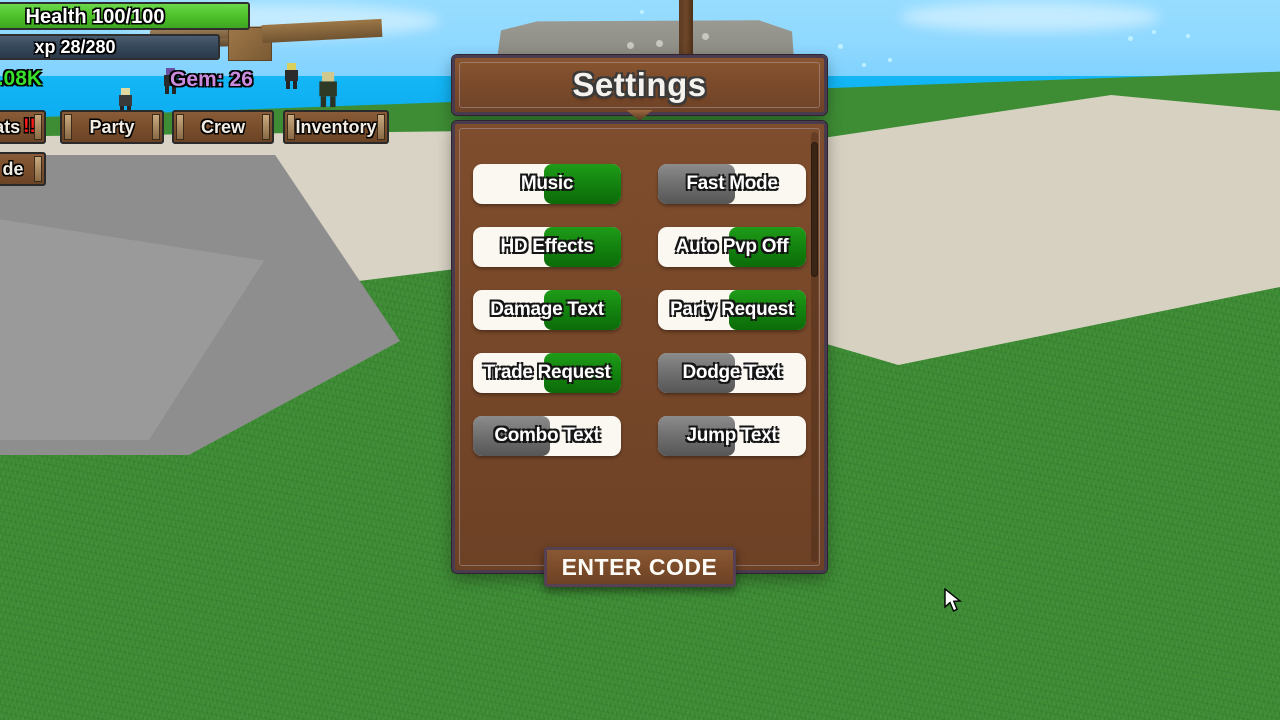 Image resolution: width=1280 pixels, height=720 pixels. Describe the element at coordinates (639, 84) in the screenshot. I see `settings-title: Settings` at that location.